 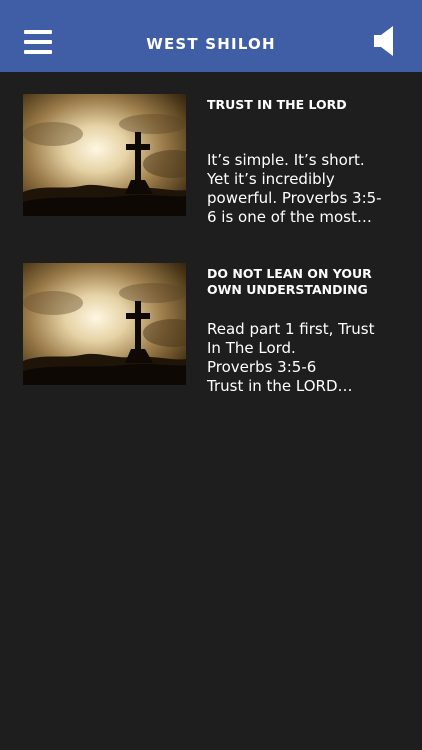 What do you see at coordinates (303, 282) in the screenshot?
I see `post-title: DO NOT LEAN ON YOUR OWN UNDERSTANDING` at bounding box center [303, 282].